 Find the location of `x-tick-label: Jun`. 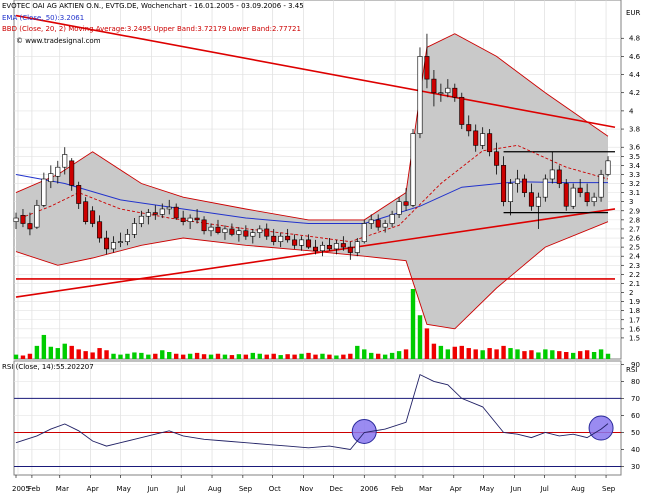

x-tick-label: Jun is located at coordinates (152, 489).